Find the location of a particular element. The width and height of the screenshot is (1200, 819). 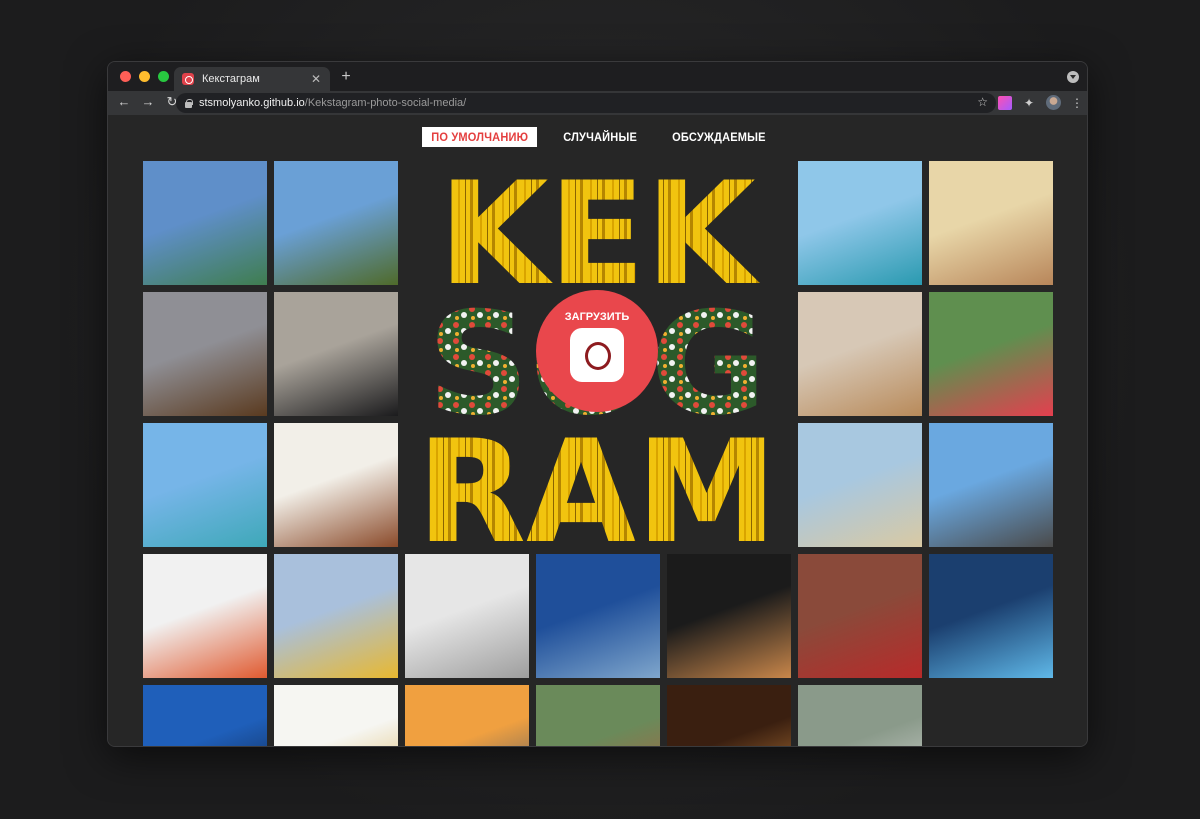

logo-line-3: RAM is located at coordinates (597, 478).